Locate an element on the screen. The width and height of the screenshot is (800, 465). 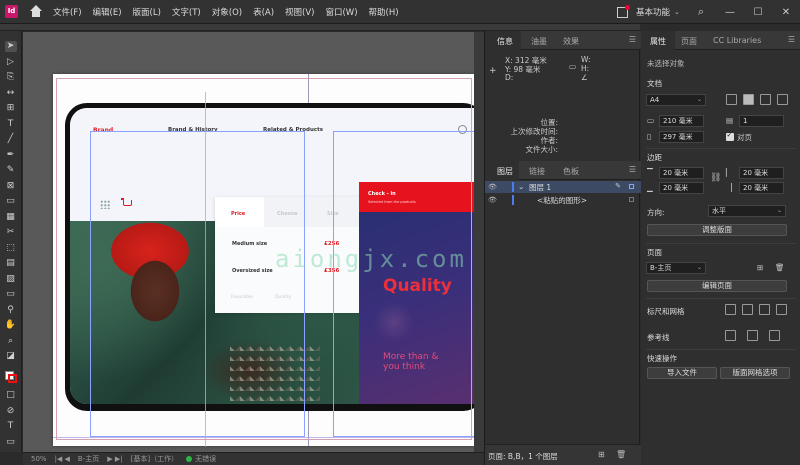
share-icon is located at coordinates (623, 11).